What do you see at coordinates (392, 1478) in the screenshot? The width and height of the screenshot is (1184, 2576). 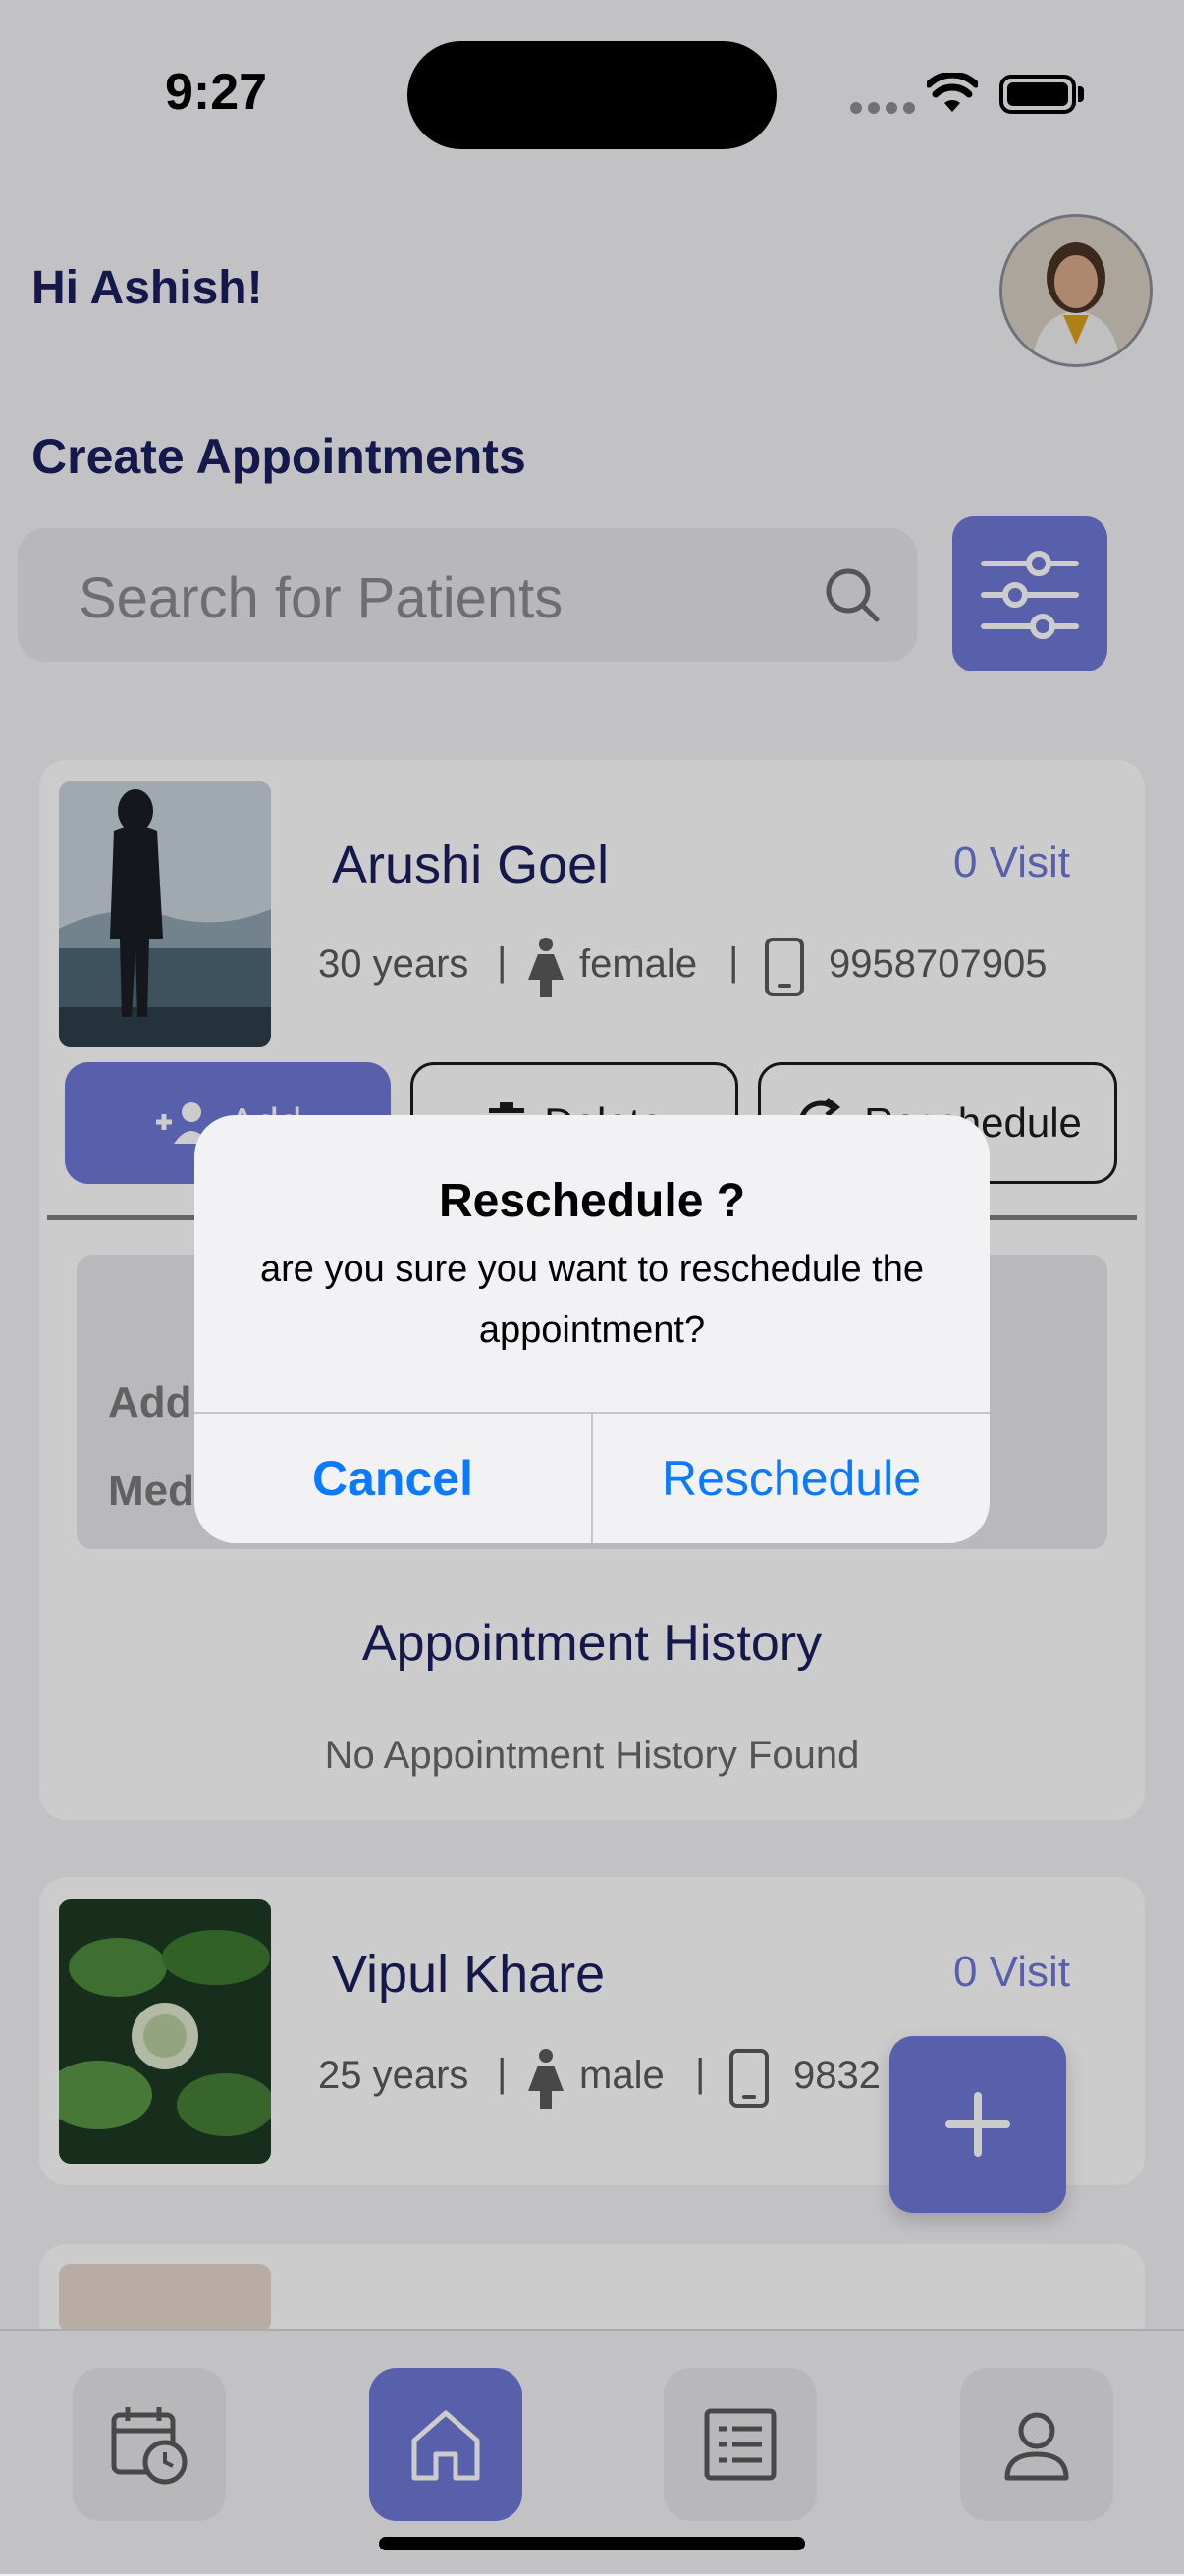 I see `alert-cancel-button: Cancel` at bounding box center [392, 1478].